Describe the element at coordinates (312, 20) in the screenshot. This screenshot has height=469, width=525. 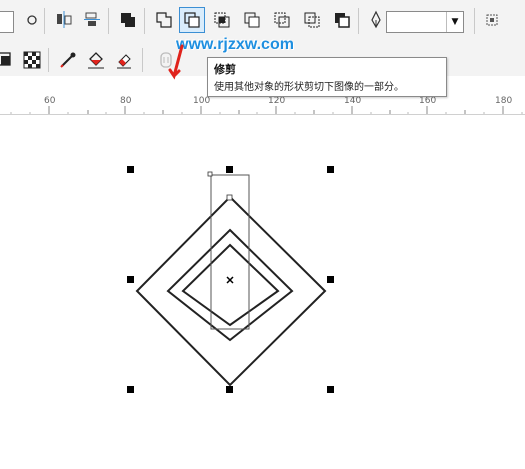
I see `back-minus-front-icon` at that location.